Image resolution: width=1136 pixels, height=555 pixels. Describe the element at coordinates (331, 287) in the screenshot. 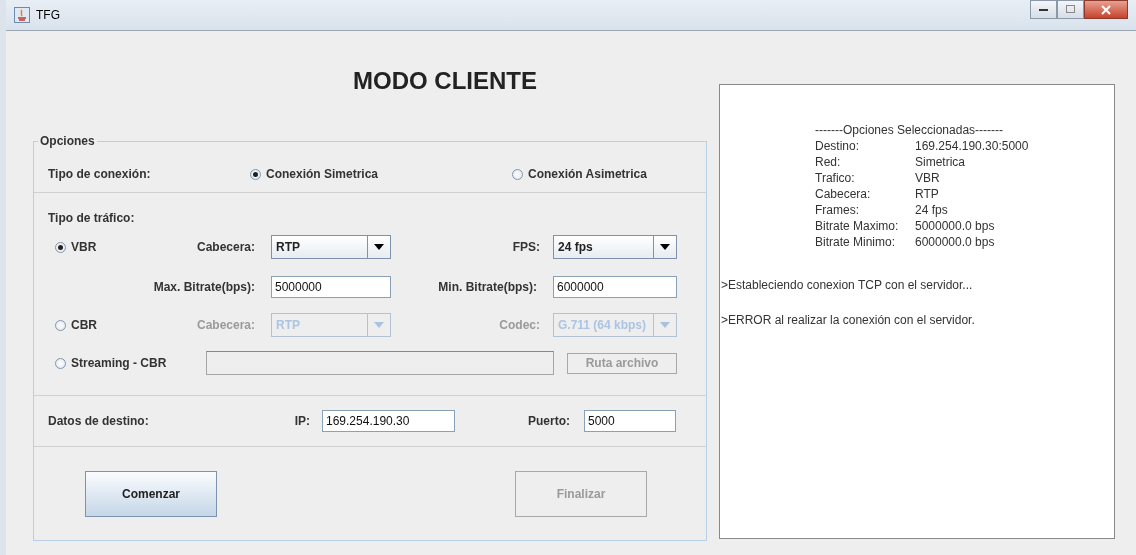

I see `max-bitrate-field: 5000000` at that location.